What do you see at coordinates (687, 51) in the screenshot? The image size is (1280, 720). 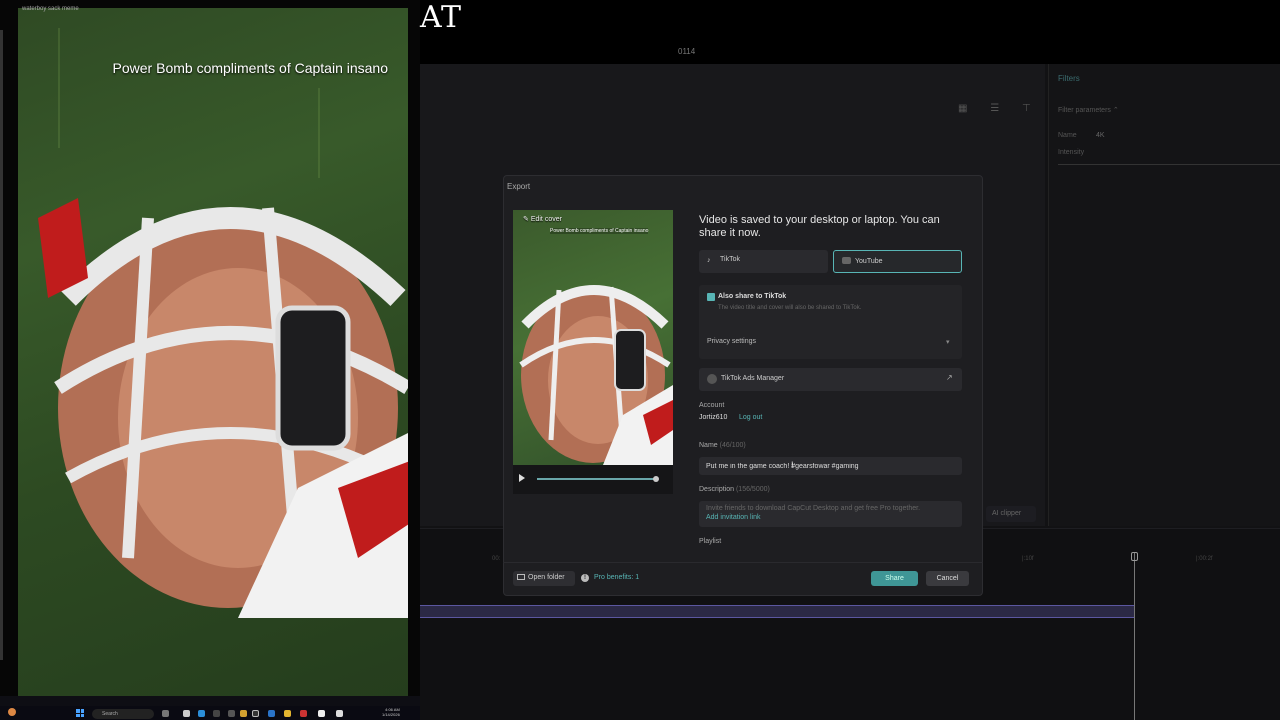 I see `timecode: 0114` at bounding box center [687, 51].